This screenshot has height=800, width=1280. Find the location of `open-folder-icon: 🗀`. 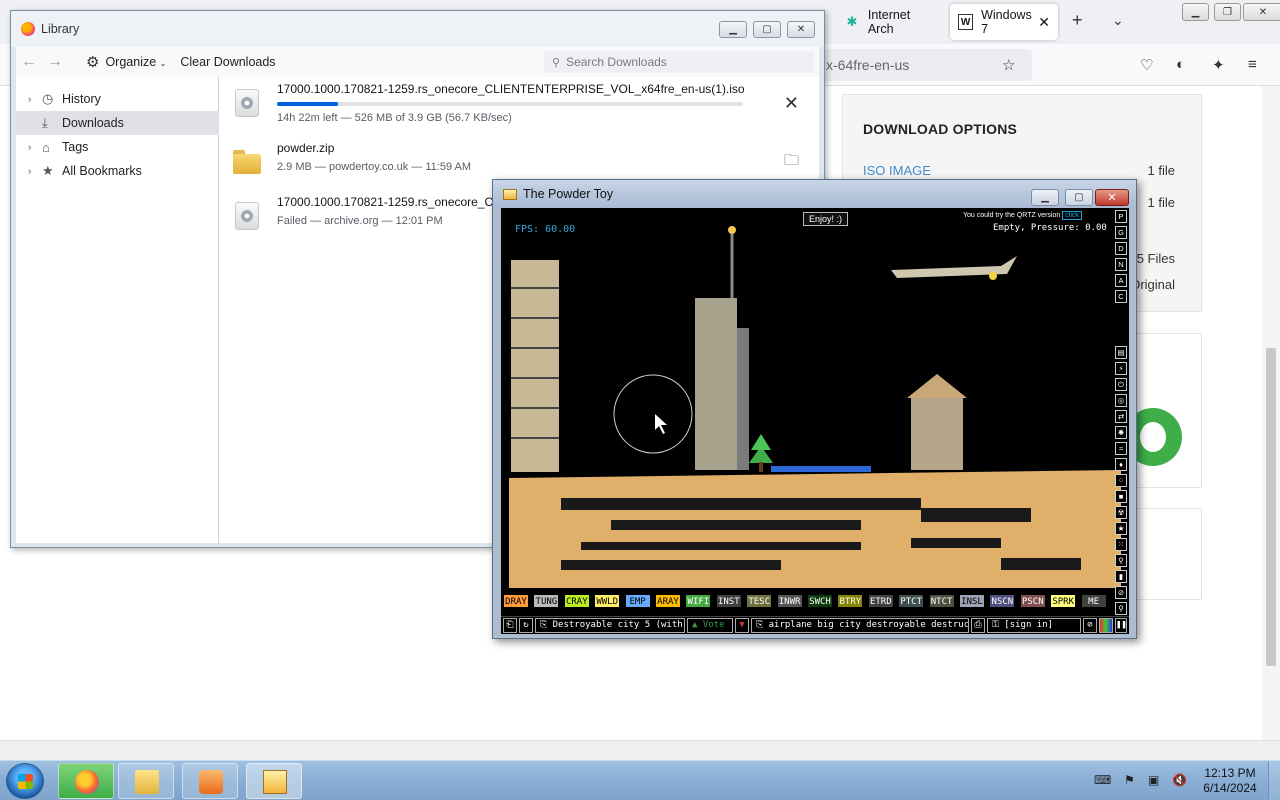

open-folder-icon: 🗀 is located at coordinates (791, 162).